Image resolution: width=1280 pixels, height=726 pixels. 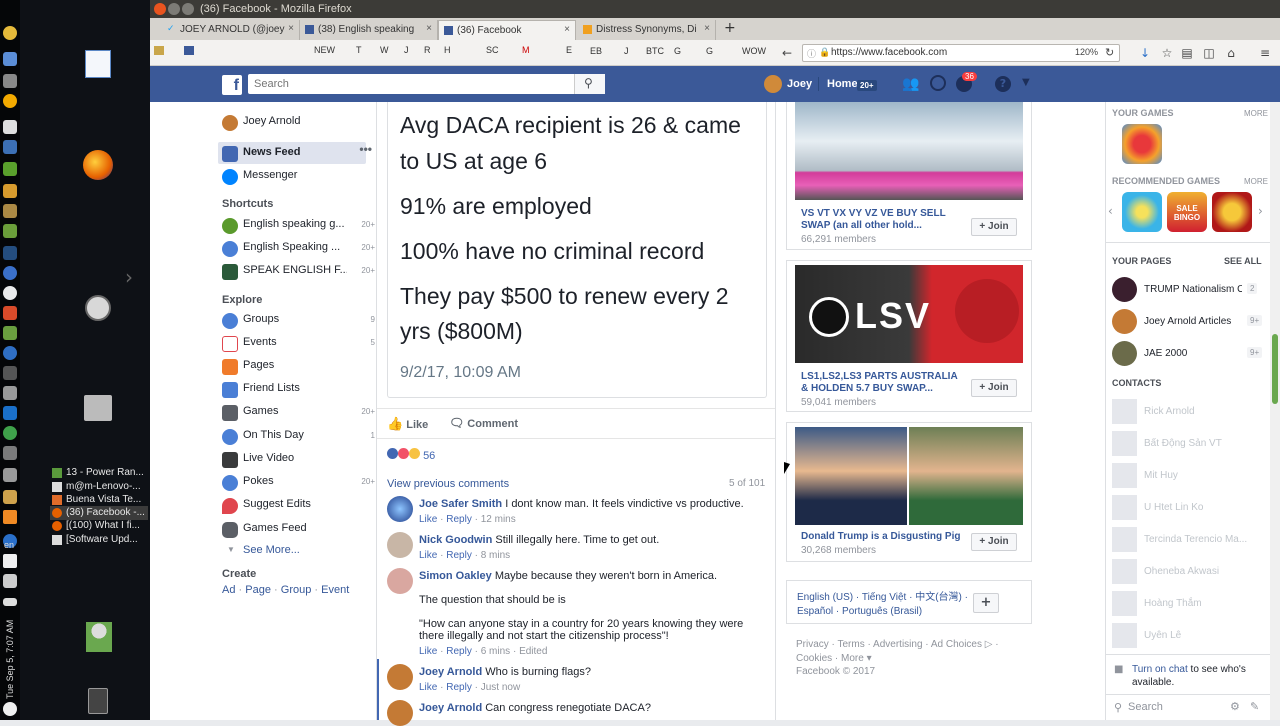 I want to click on like-button: 👍 Like, so click(x=407, y=424).